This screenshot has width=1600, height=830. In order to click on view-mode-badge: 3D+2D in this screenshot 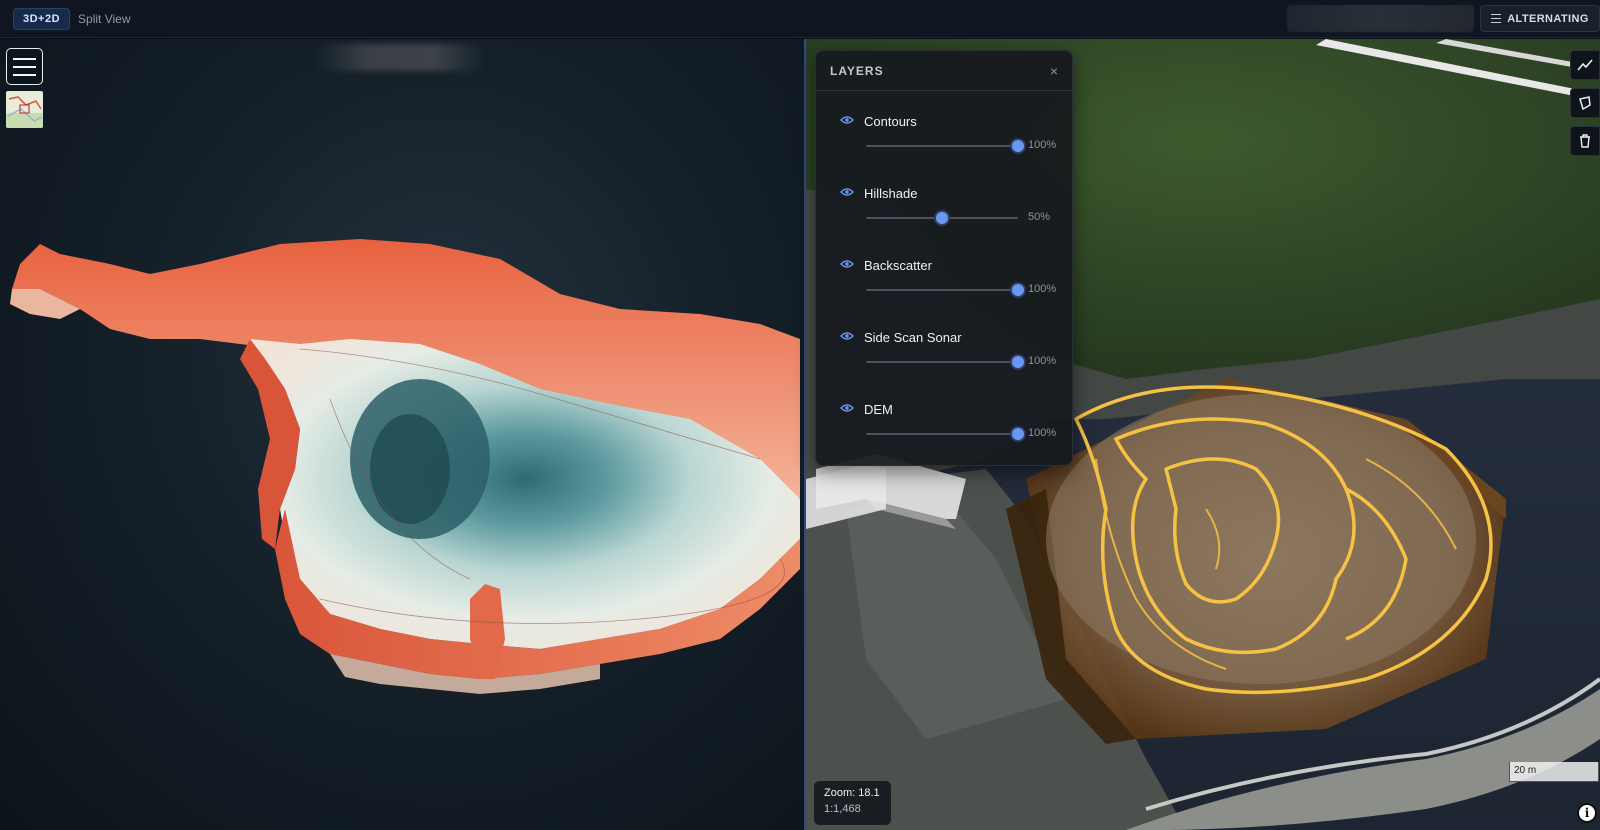, I will do `click(42, 18)`.